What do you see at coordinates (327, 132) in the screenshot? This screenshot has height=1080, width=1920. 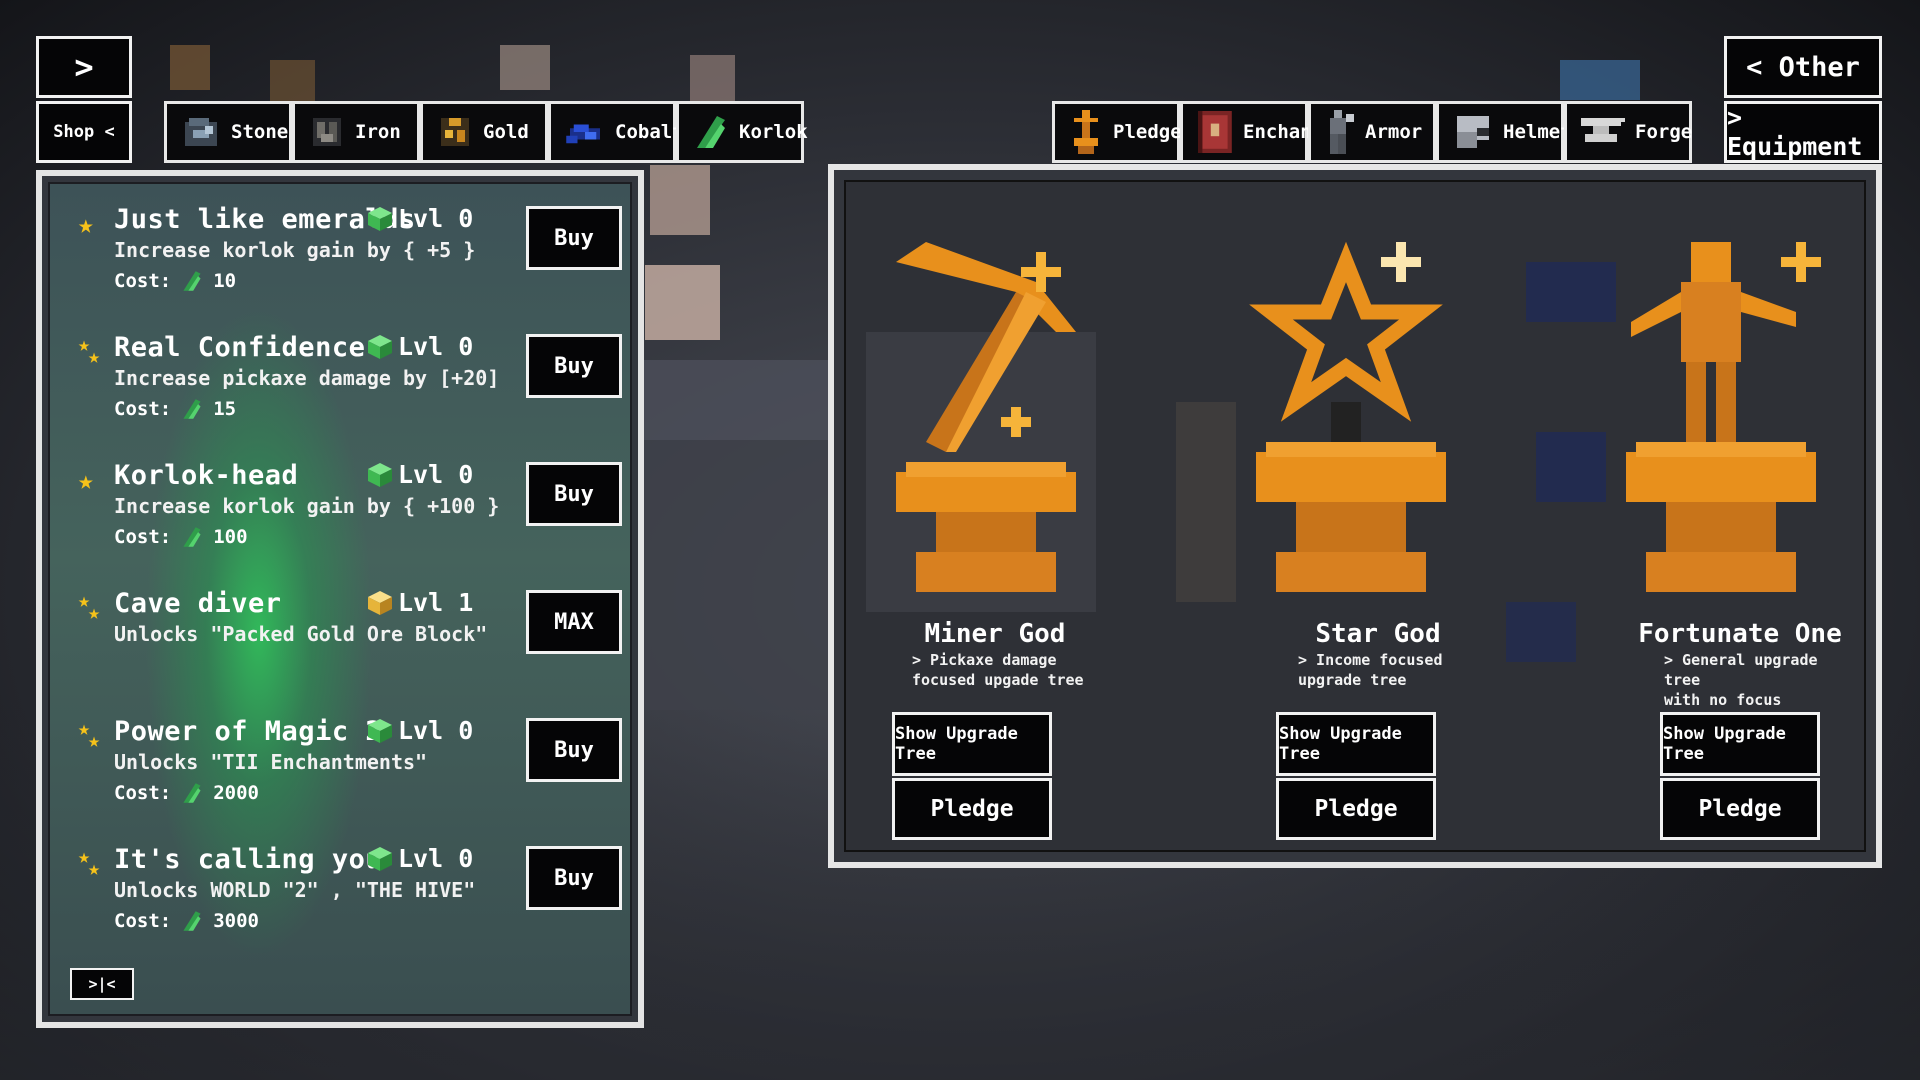 I see `iron-ore-icon` at bounding box center [327, 132].